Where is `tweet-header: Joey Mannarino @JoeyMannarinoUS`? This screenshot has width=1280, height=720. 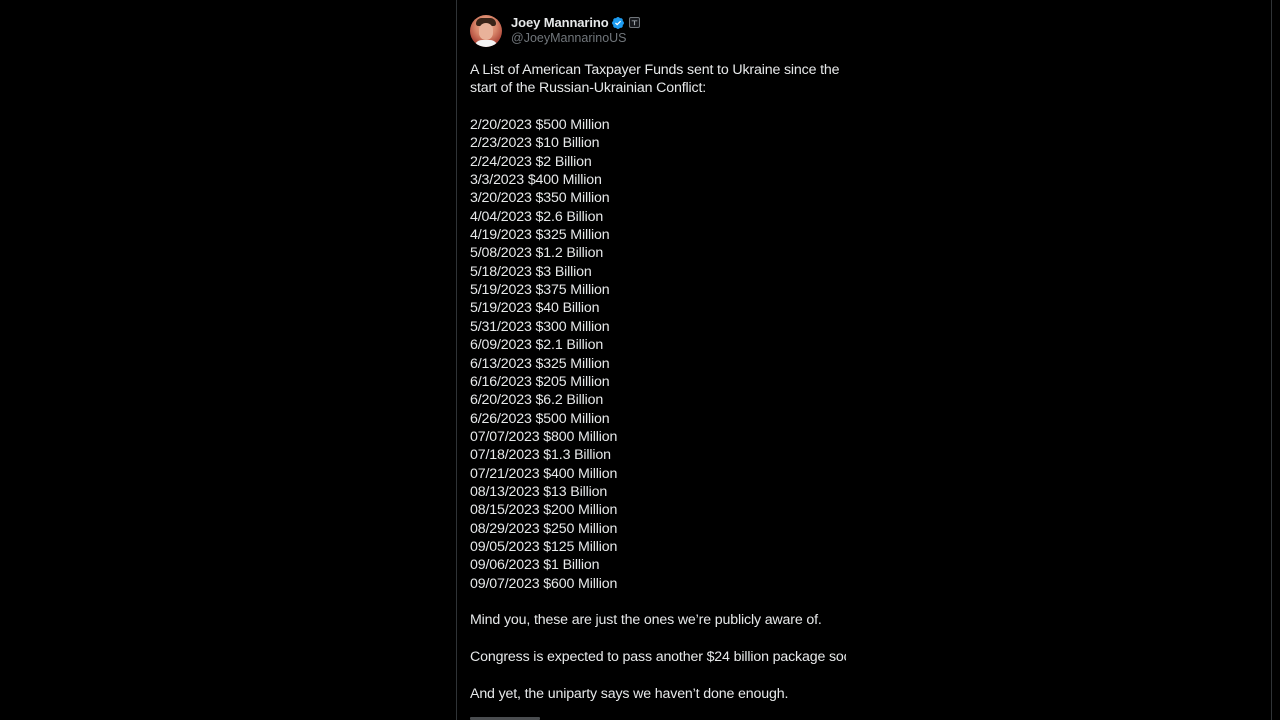 tweet-header: Joey Mannarino @JoeyMannarinoUS is located at coordinates (658, 32).